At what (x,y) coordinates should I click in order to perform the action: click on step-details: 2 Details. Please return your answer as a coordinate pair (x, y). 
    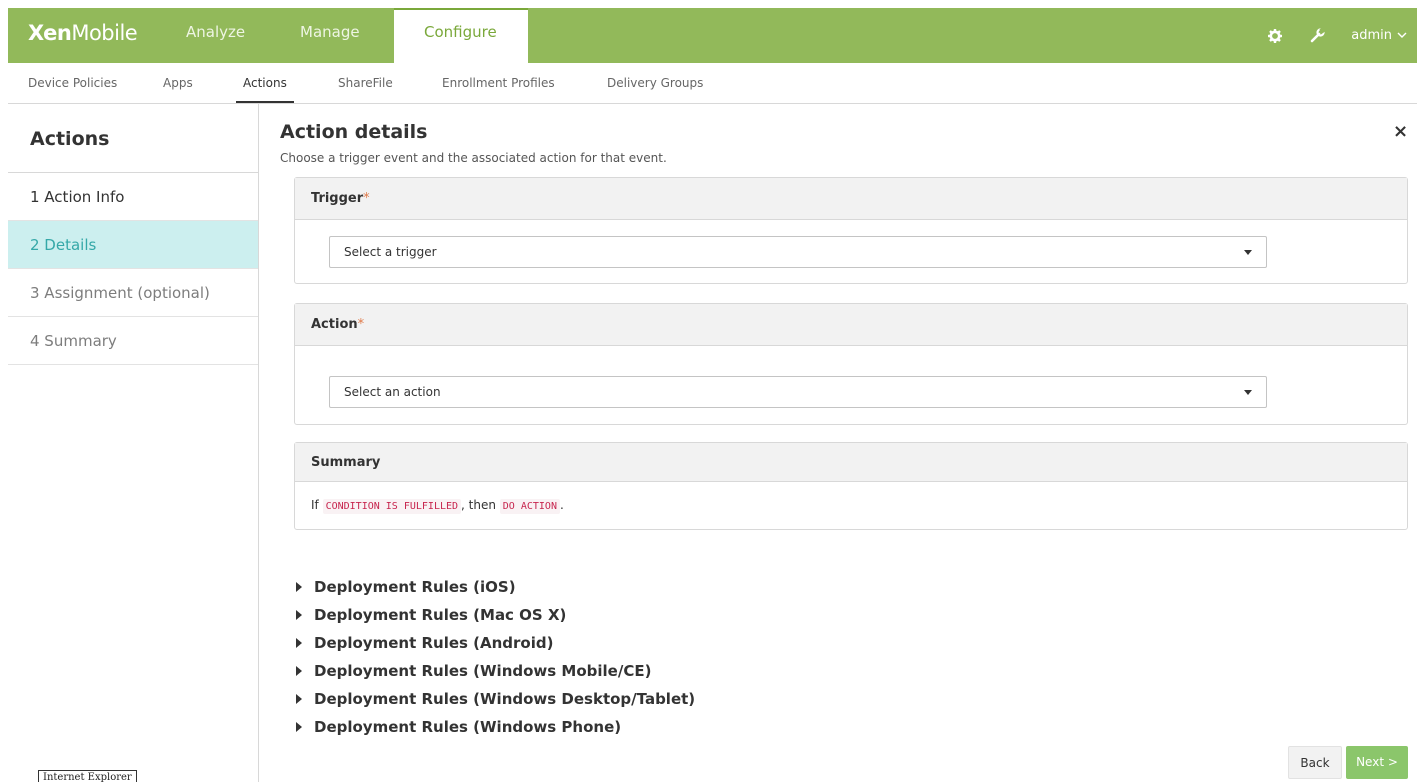
    Looking at the image, I should click on (133, 245).